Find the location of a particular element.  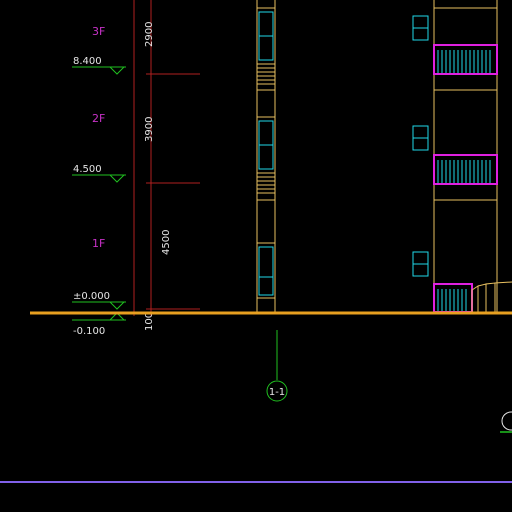

column-horizontal-bands is located at coordinates (266, 153).